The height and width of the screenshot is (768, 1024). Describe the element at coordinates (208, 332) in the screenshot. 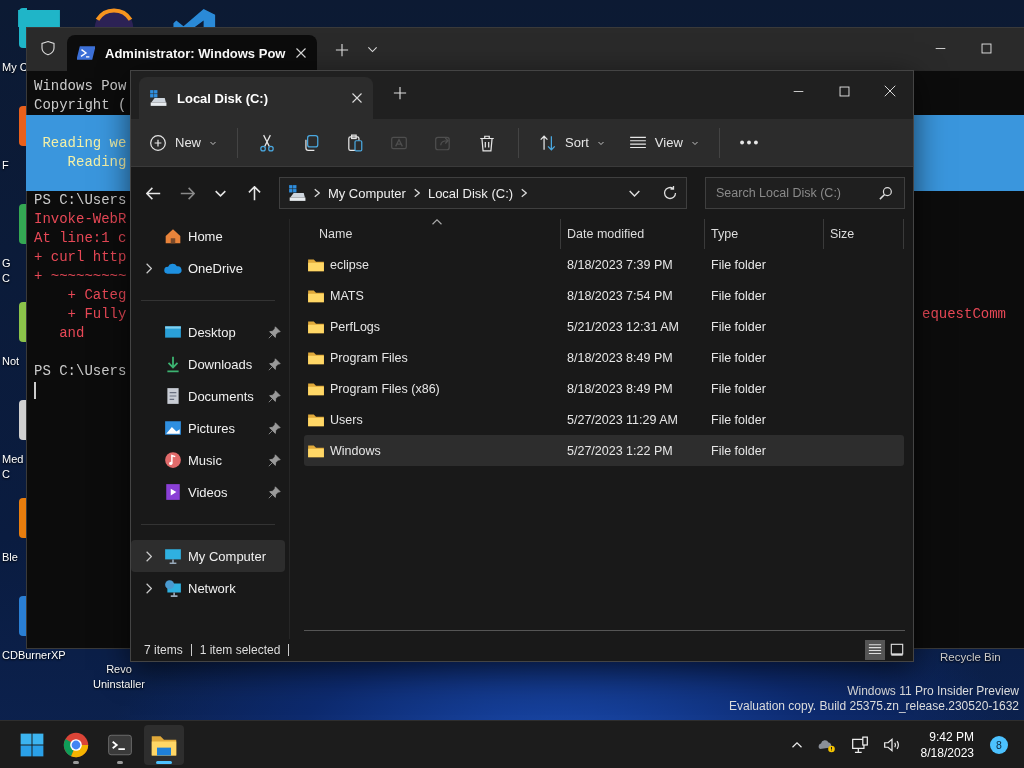

I see `sidebar-item: Desktop` at that location.